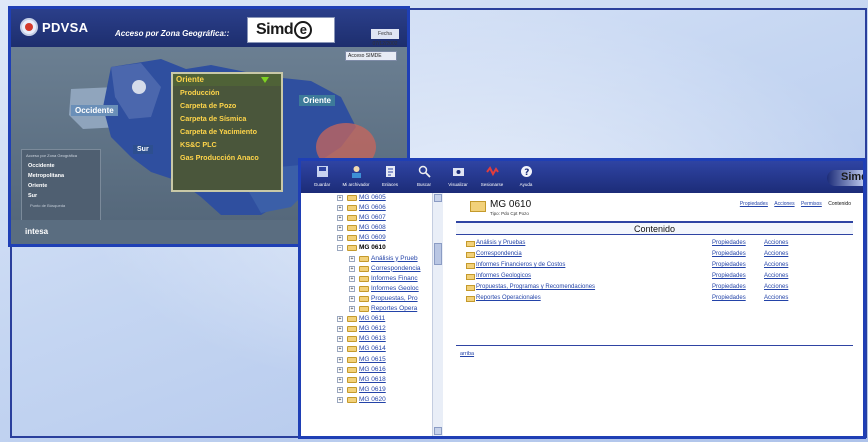 This screenshot has width=868, height=442. What do you see at coordinates (394, 279) in the screenshot?
I see `tree-item-label: Informes Financ` at bounding box center [394, 279].